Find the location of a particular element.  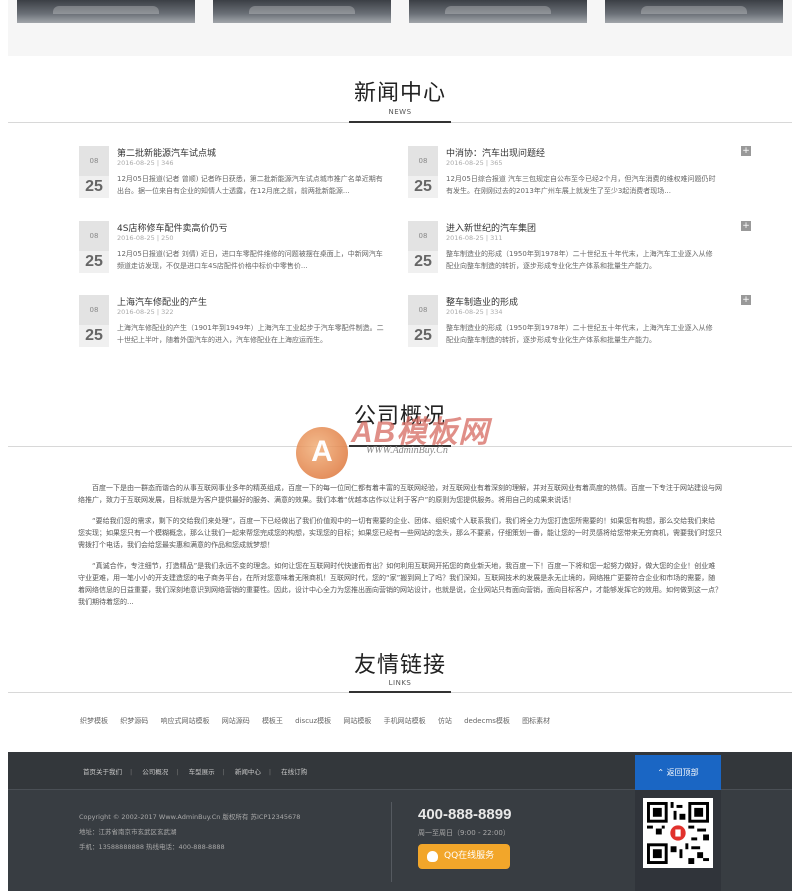

news-meta: 2016-08-25 | 334 is located at coordinates (474, 312).